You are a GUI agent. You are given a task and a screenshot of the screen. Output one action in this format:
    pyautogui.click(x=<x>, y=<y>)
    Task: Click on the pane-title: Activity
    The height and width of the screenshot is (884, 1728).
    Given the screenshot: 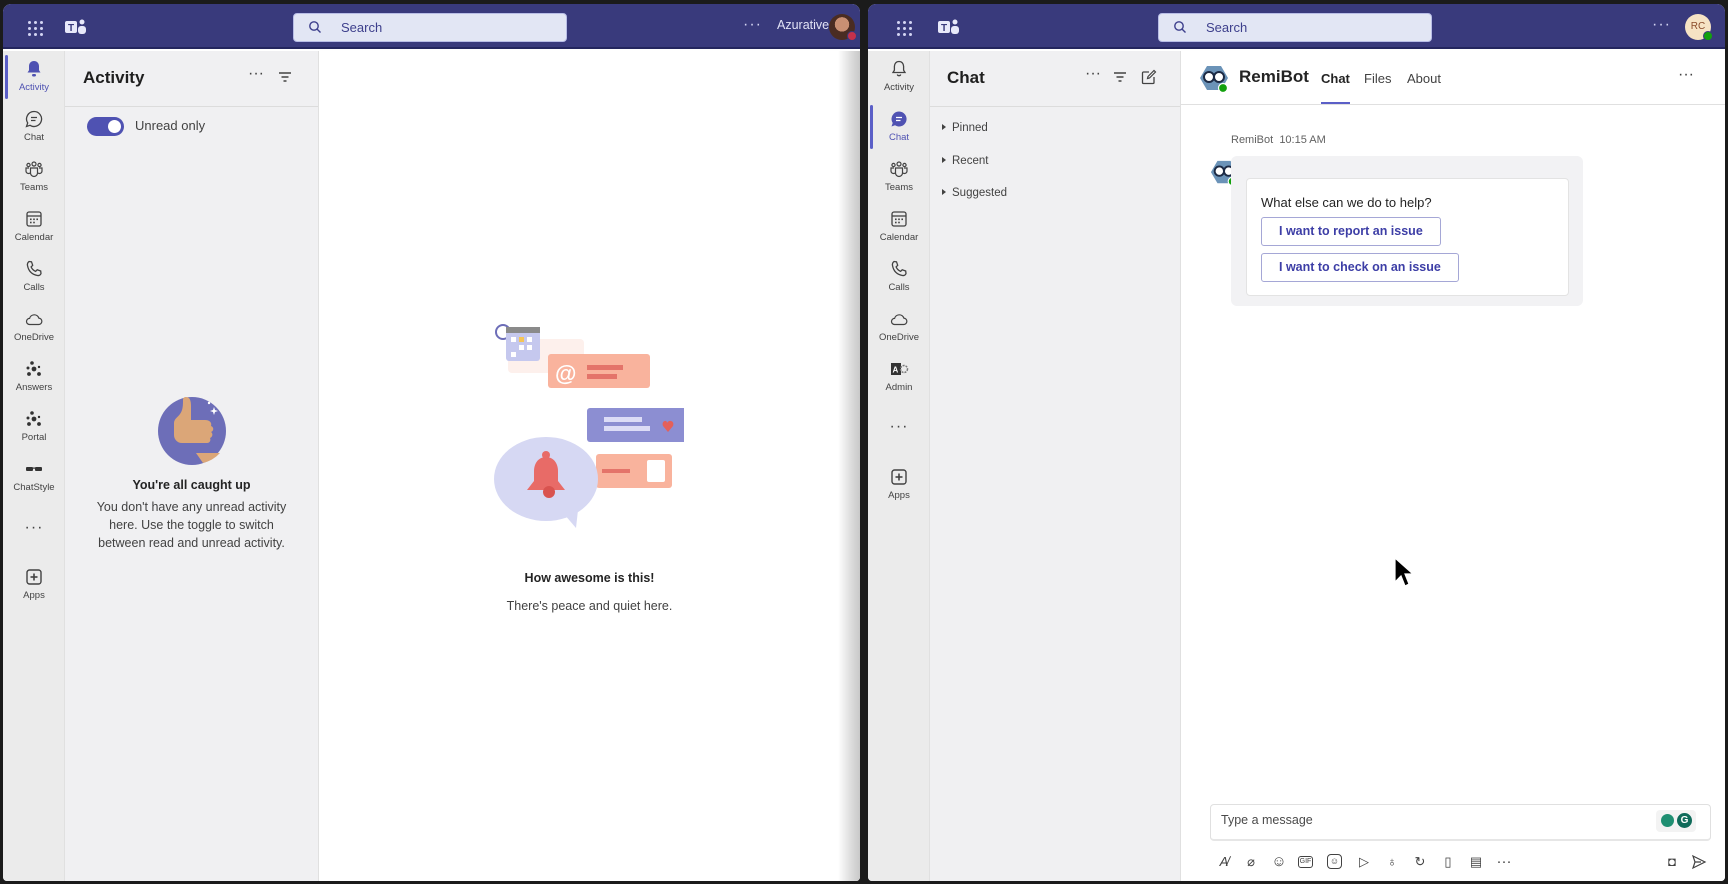 What is the action you would take?
    pyautogui.click(x=114, y=77)
    